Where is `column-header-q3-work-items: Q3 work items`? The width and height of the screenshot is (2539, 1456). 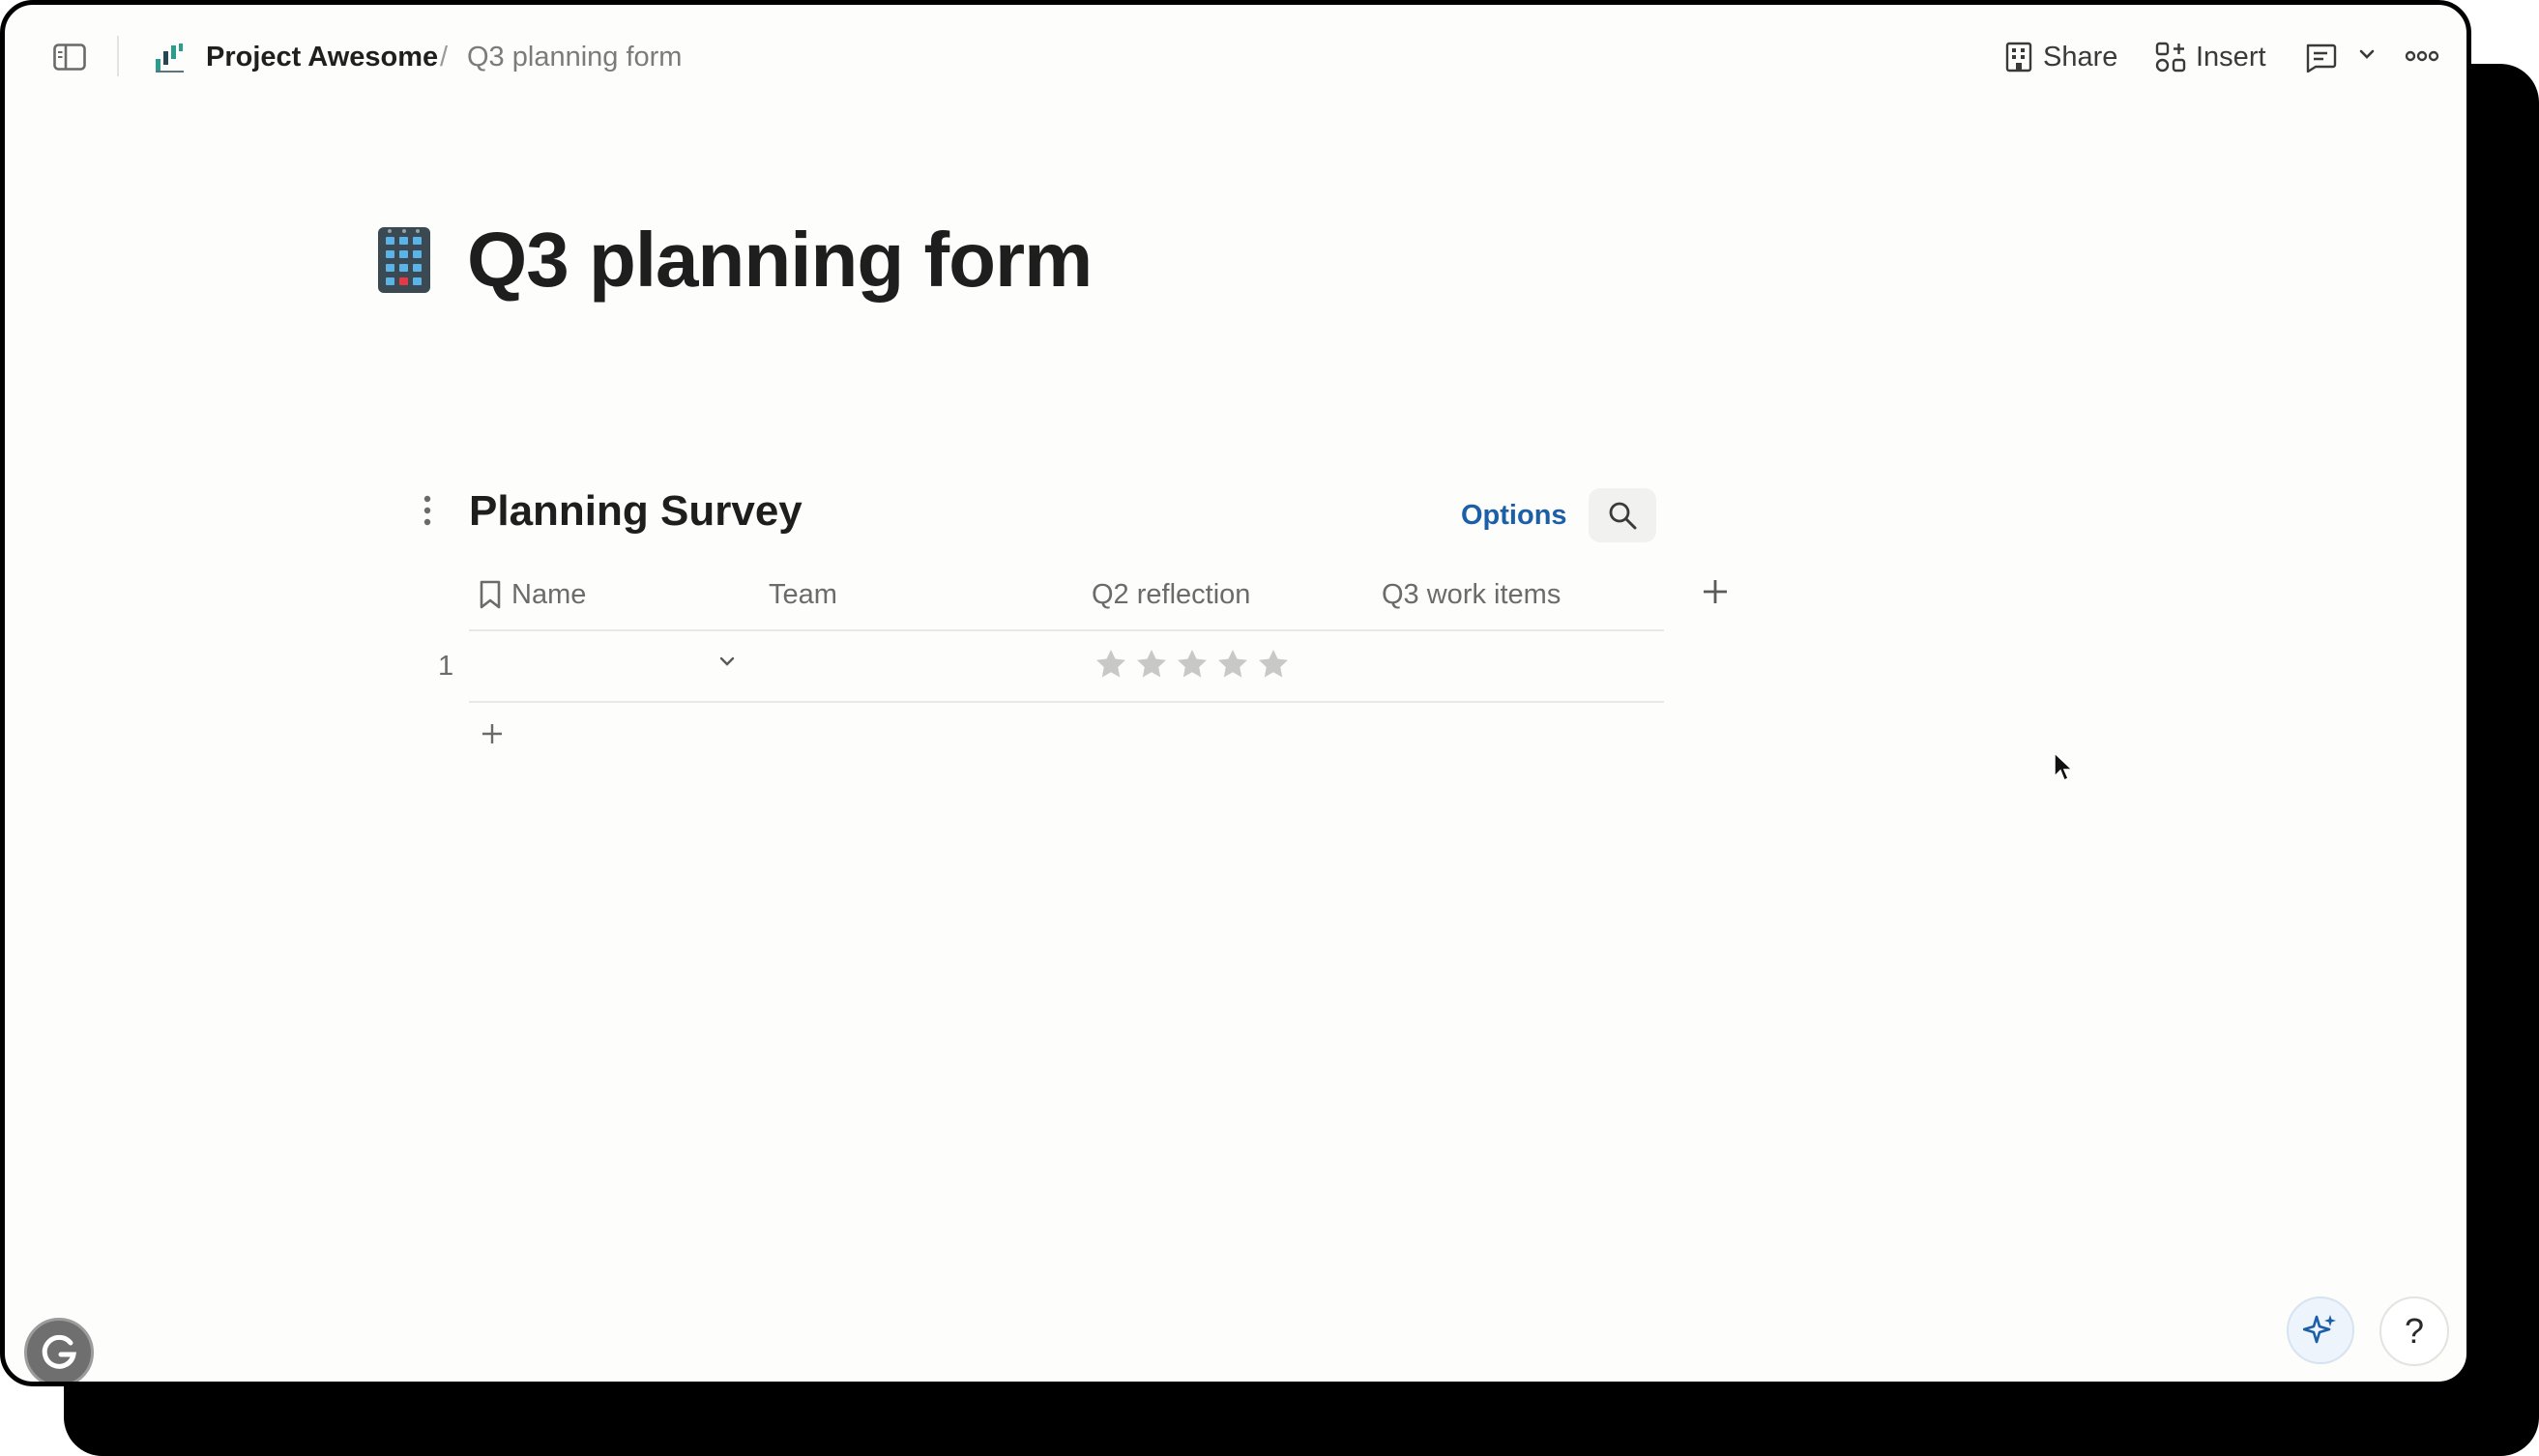 column-header-q3-work-items: Q3 work items is located at coordinates (1471, 595).